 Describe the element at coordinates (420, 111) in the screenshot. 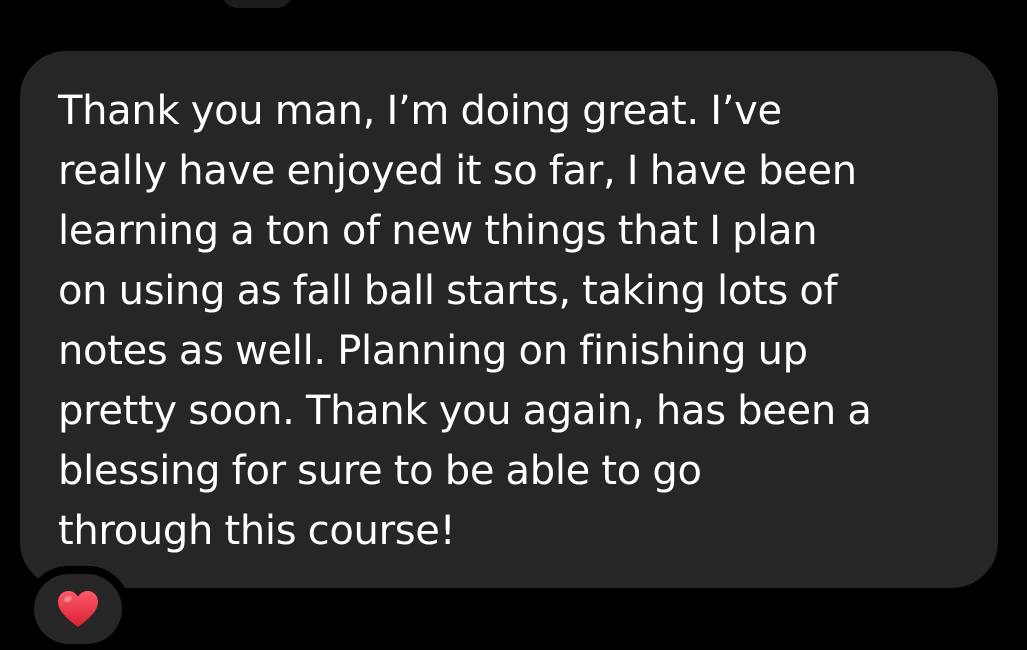

I see `message-line: Thank you man, I’m doing great. I’ve` at that location.